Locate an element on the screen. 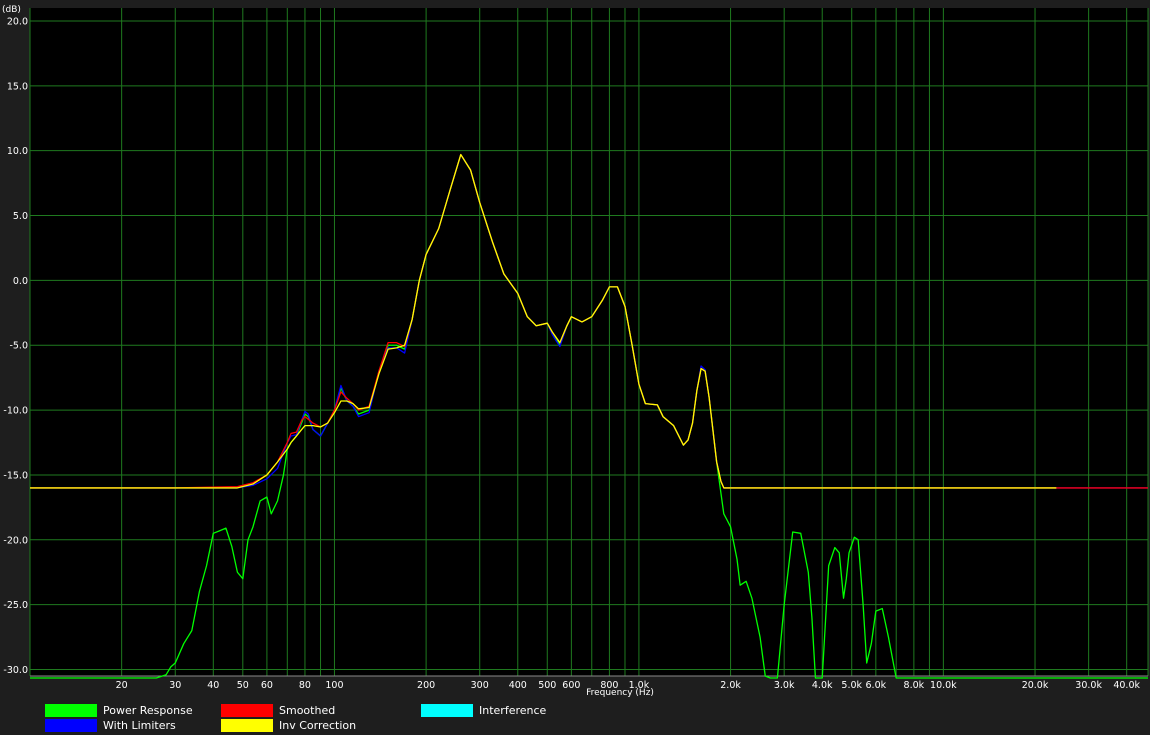 The height and width of the screenshot is (735, 1150). y-tick-label: 5.0 is located at coordinates (20, 216).